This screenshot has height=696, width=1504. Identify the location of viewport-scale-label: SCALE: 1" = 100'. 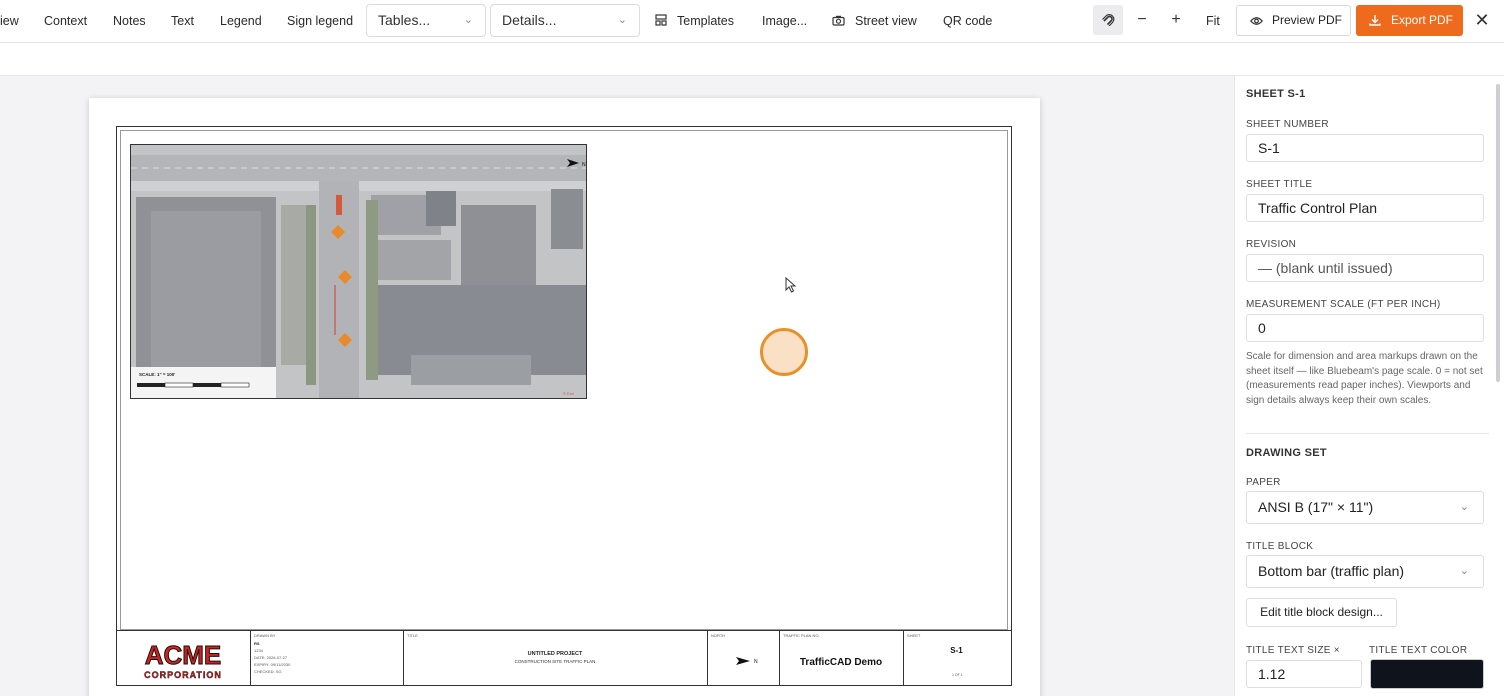
(157, 374).